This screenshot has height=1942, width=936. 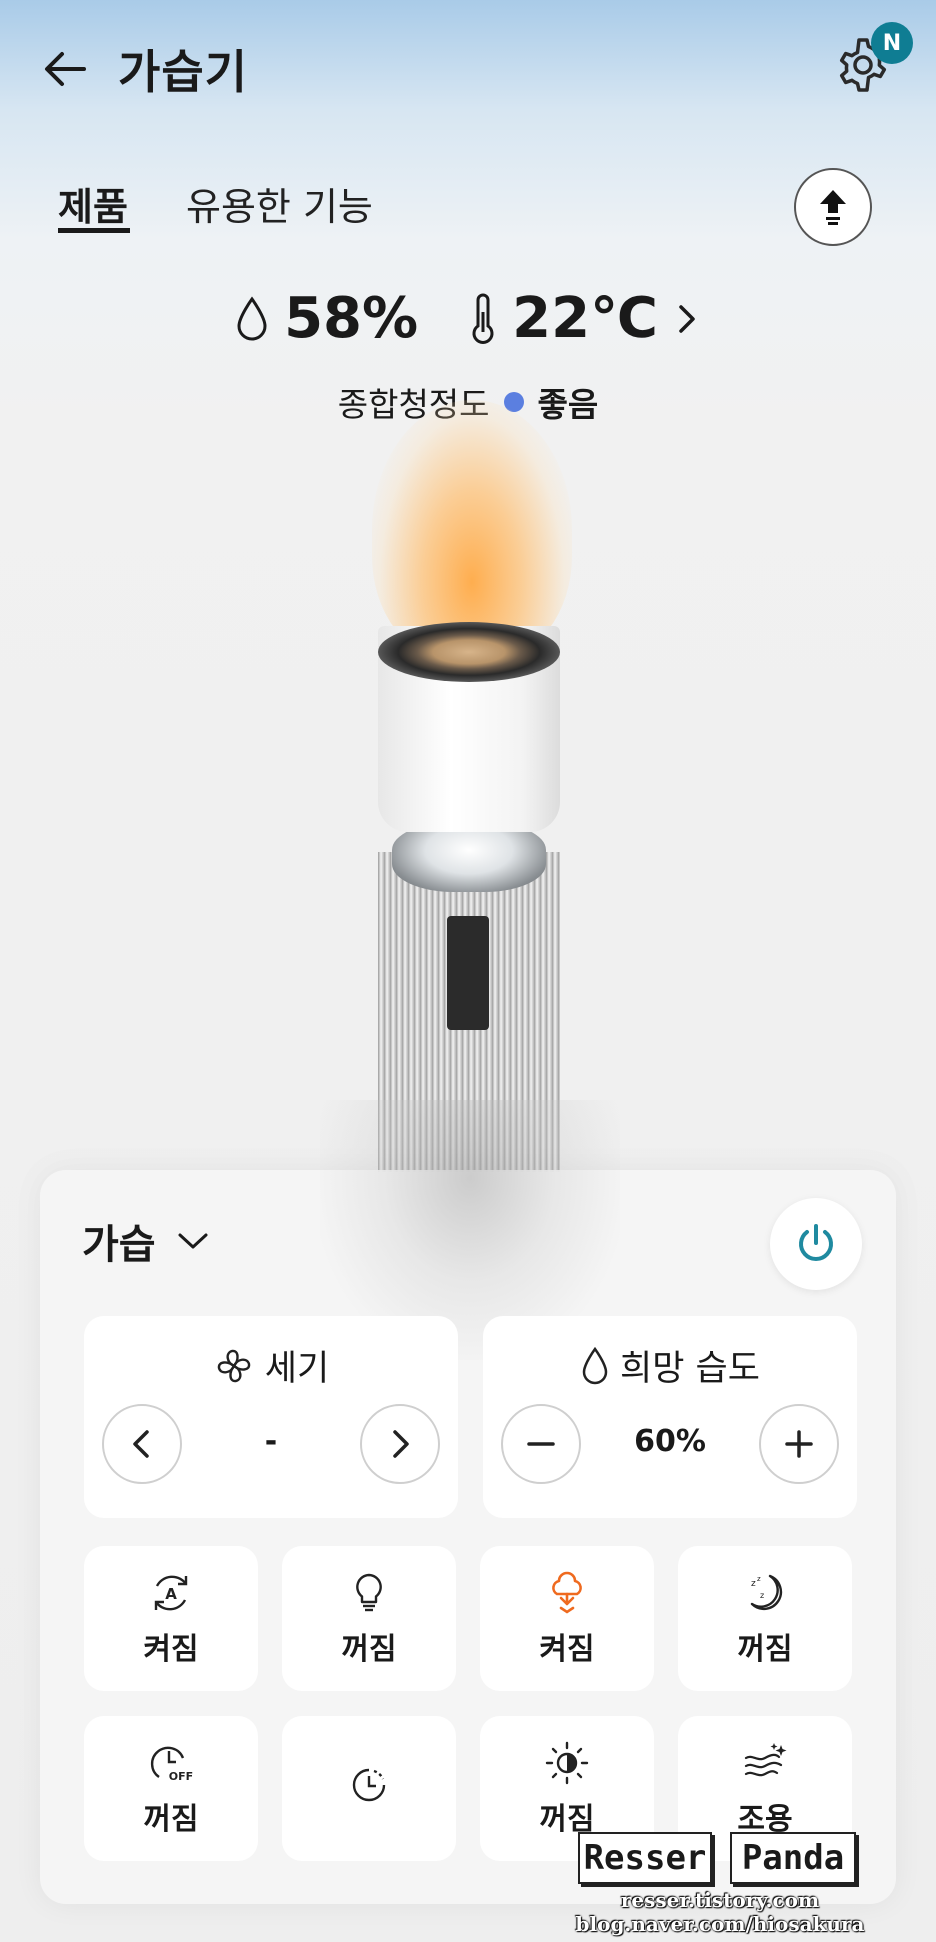 I want to click on active-tab-indicator, so click(x=94, y=230).